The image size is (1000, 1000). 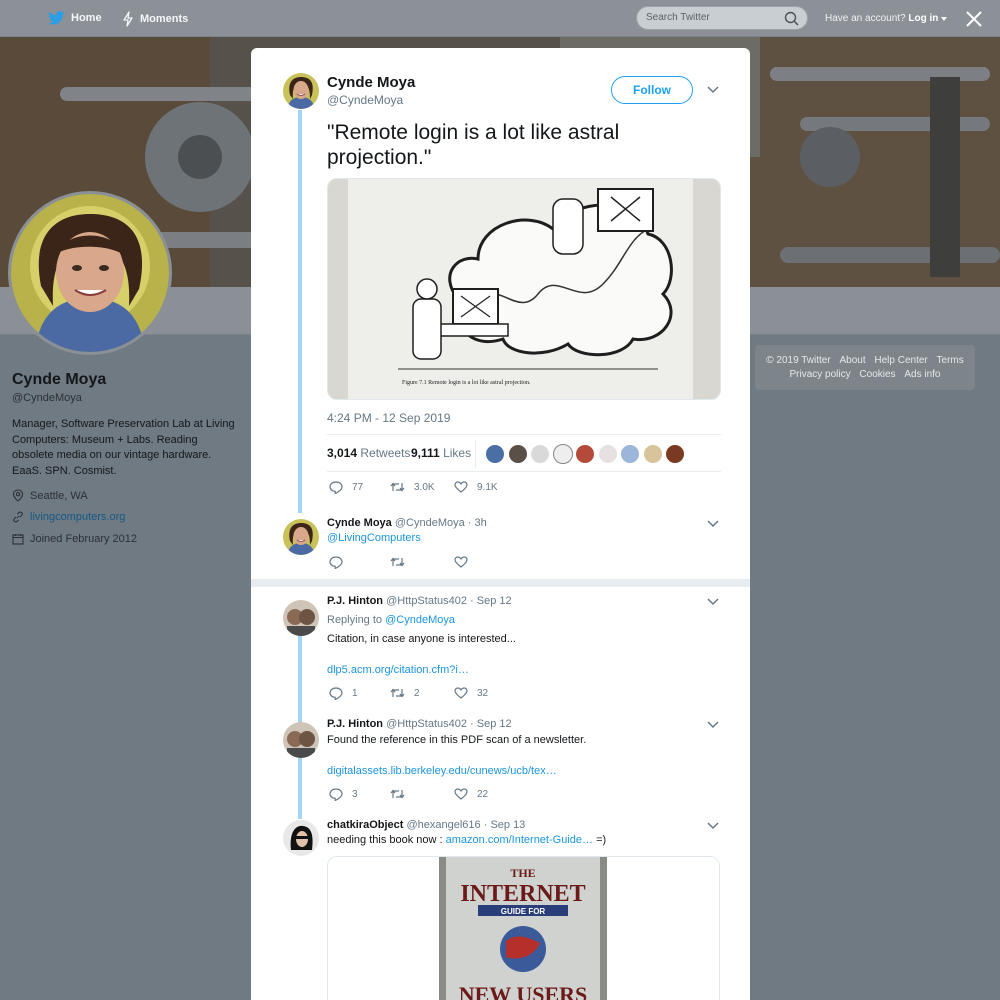 I want to click on reply-action: 77, so click(x=346, y=487).